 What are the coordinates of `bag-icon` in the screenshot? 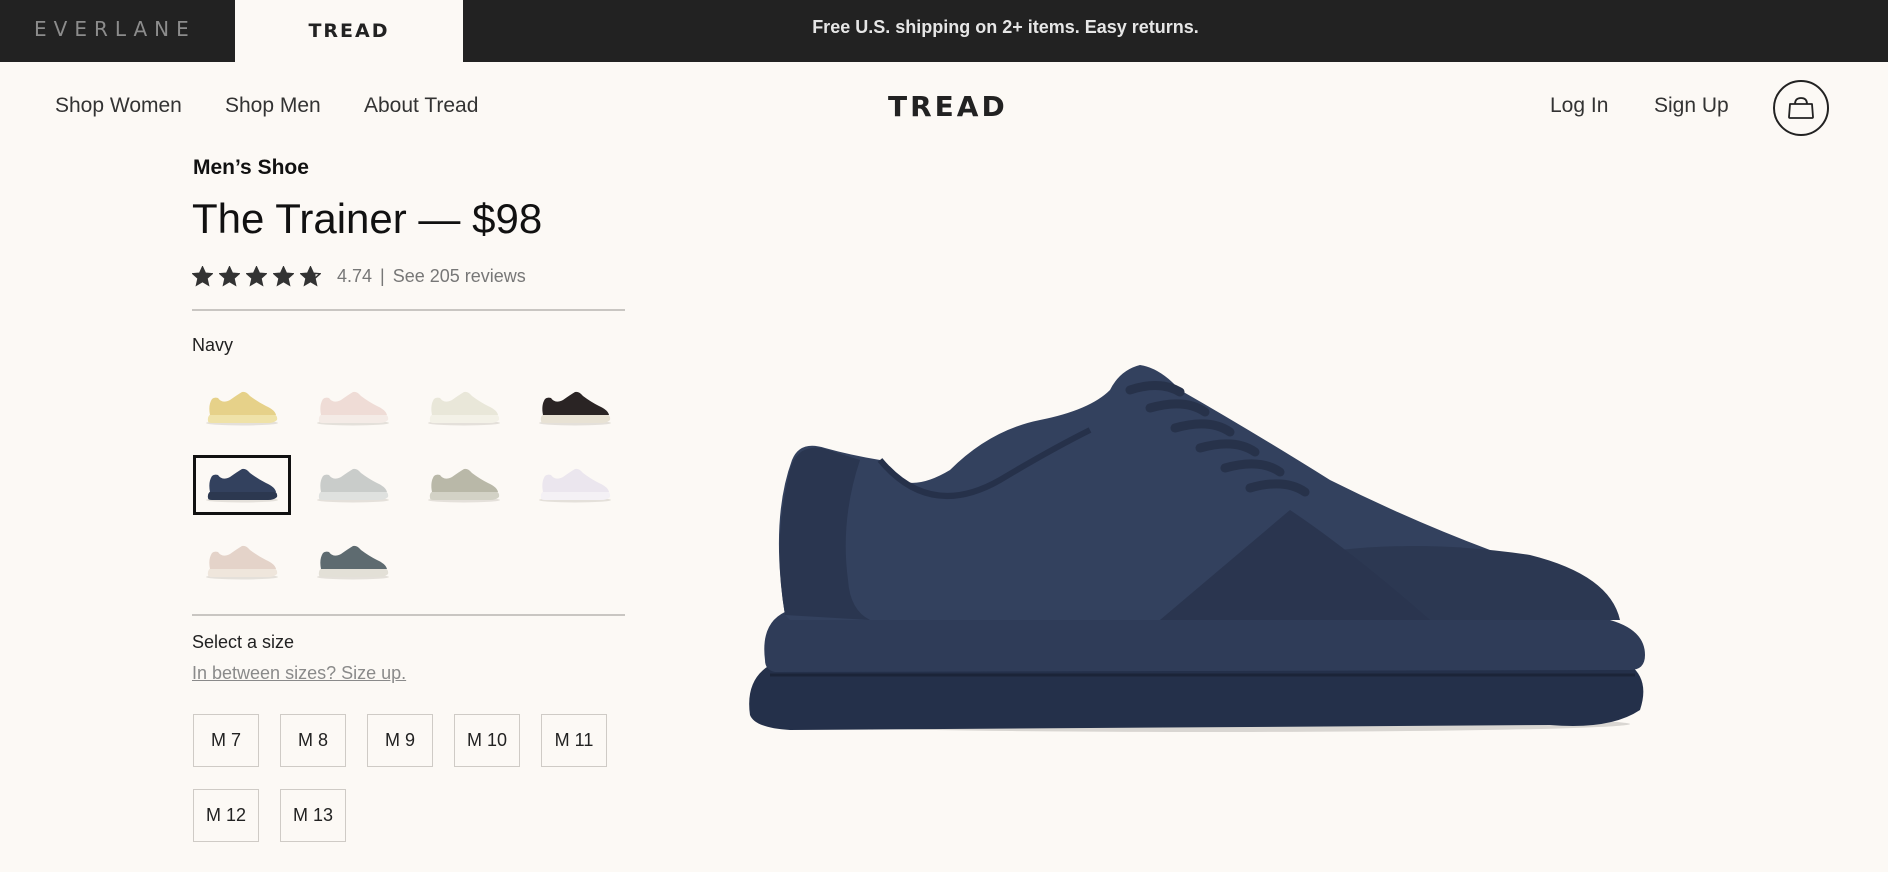 It's located at (1801, 108).